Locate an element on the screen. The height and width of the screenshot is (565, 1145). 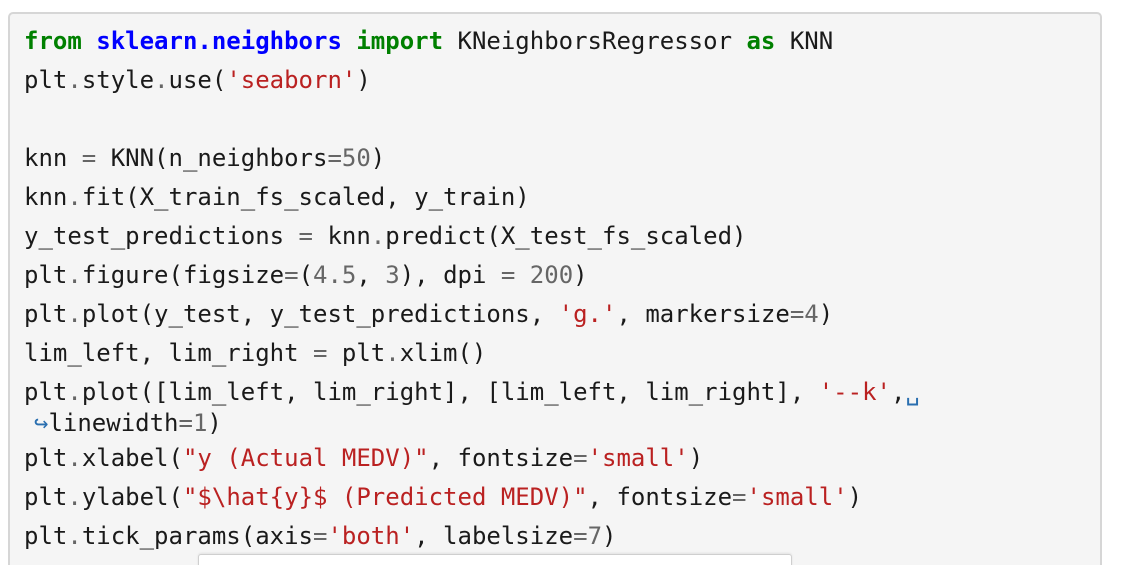
code-token: ( is located at coordinates (306, 275).